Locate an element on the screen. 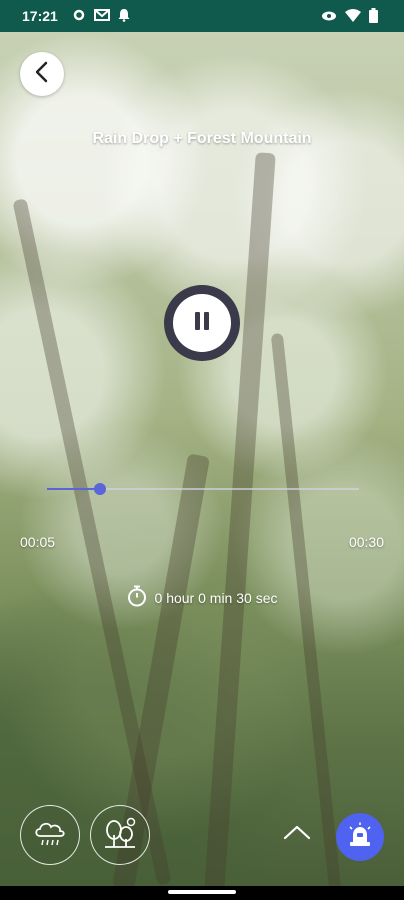 The image size is (404, 900). pause-button is located at coordinates (202, 323).